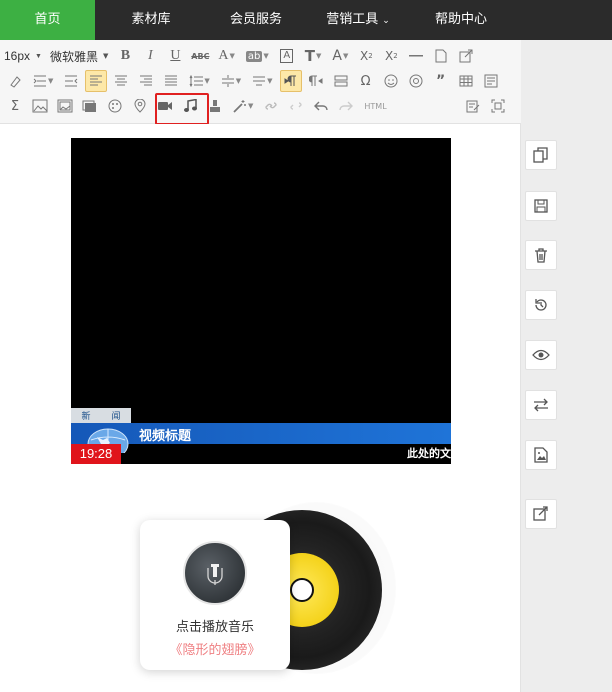  What do you see at coordinates (40, 106) in the screenshot?
I see `image-icon` at bounding box center [40, 106].